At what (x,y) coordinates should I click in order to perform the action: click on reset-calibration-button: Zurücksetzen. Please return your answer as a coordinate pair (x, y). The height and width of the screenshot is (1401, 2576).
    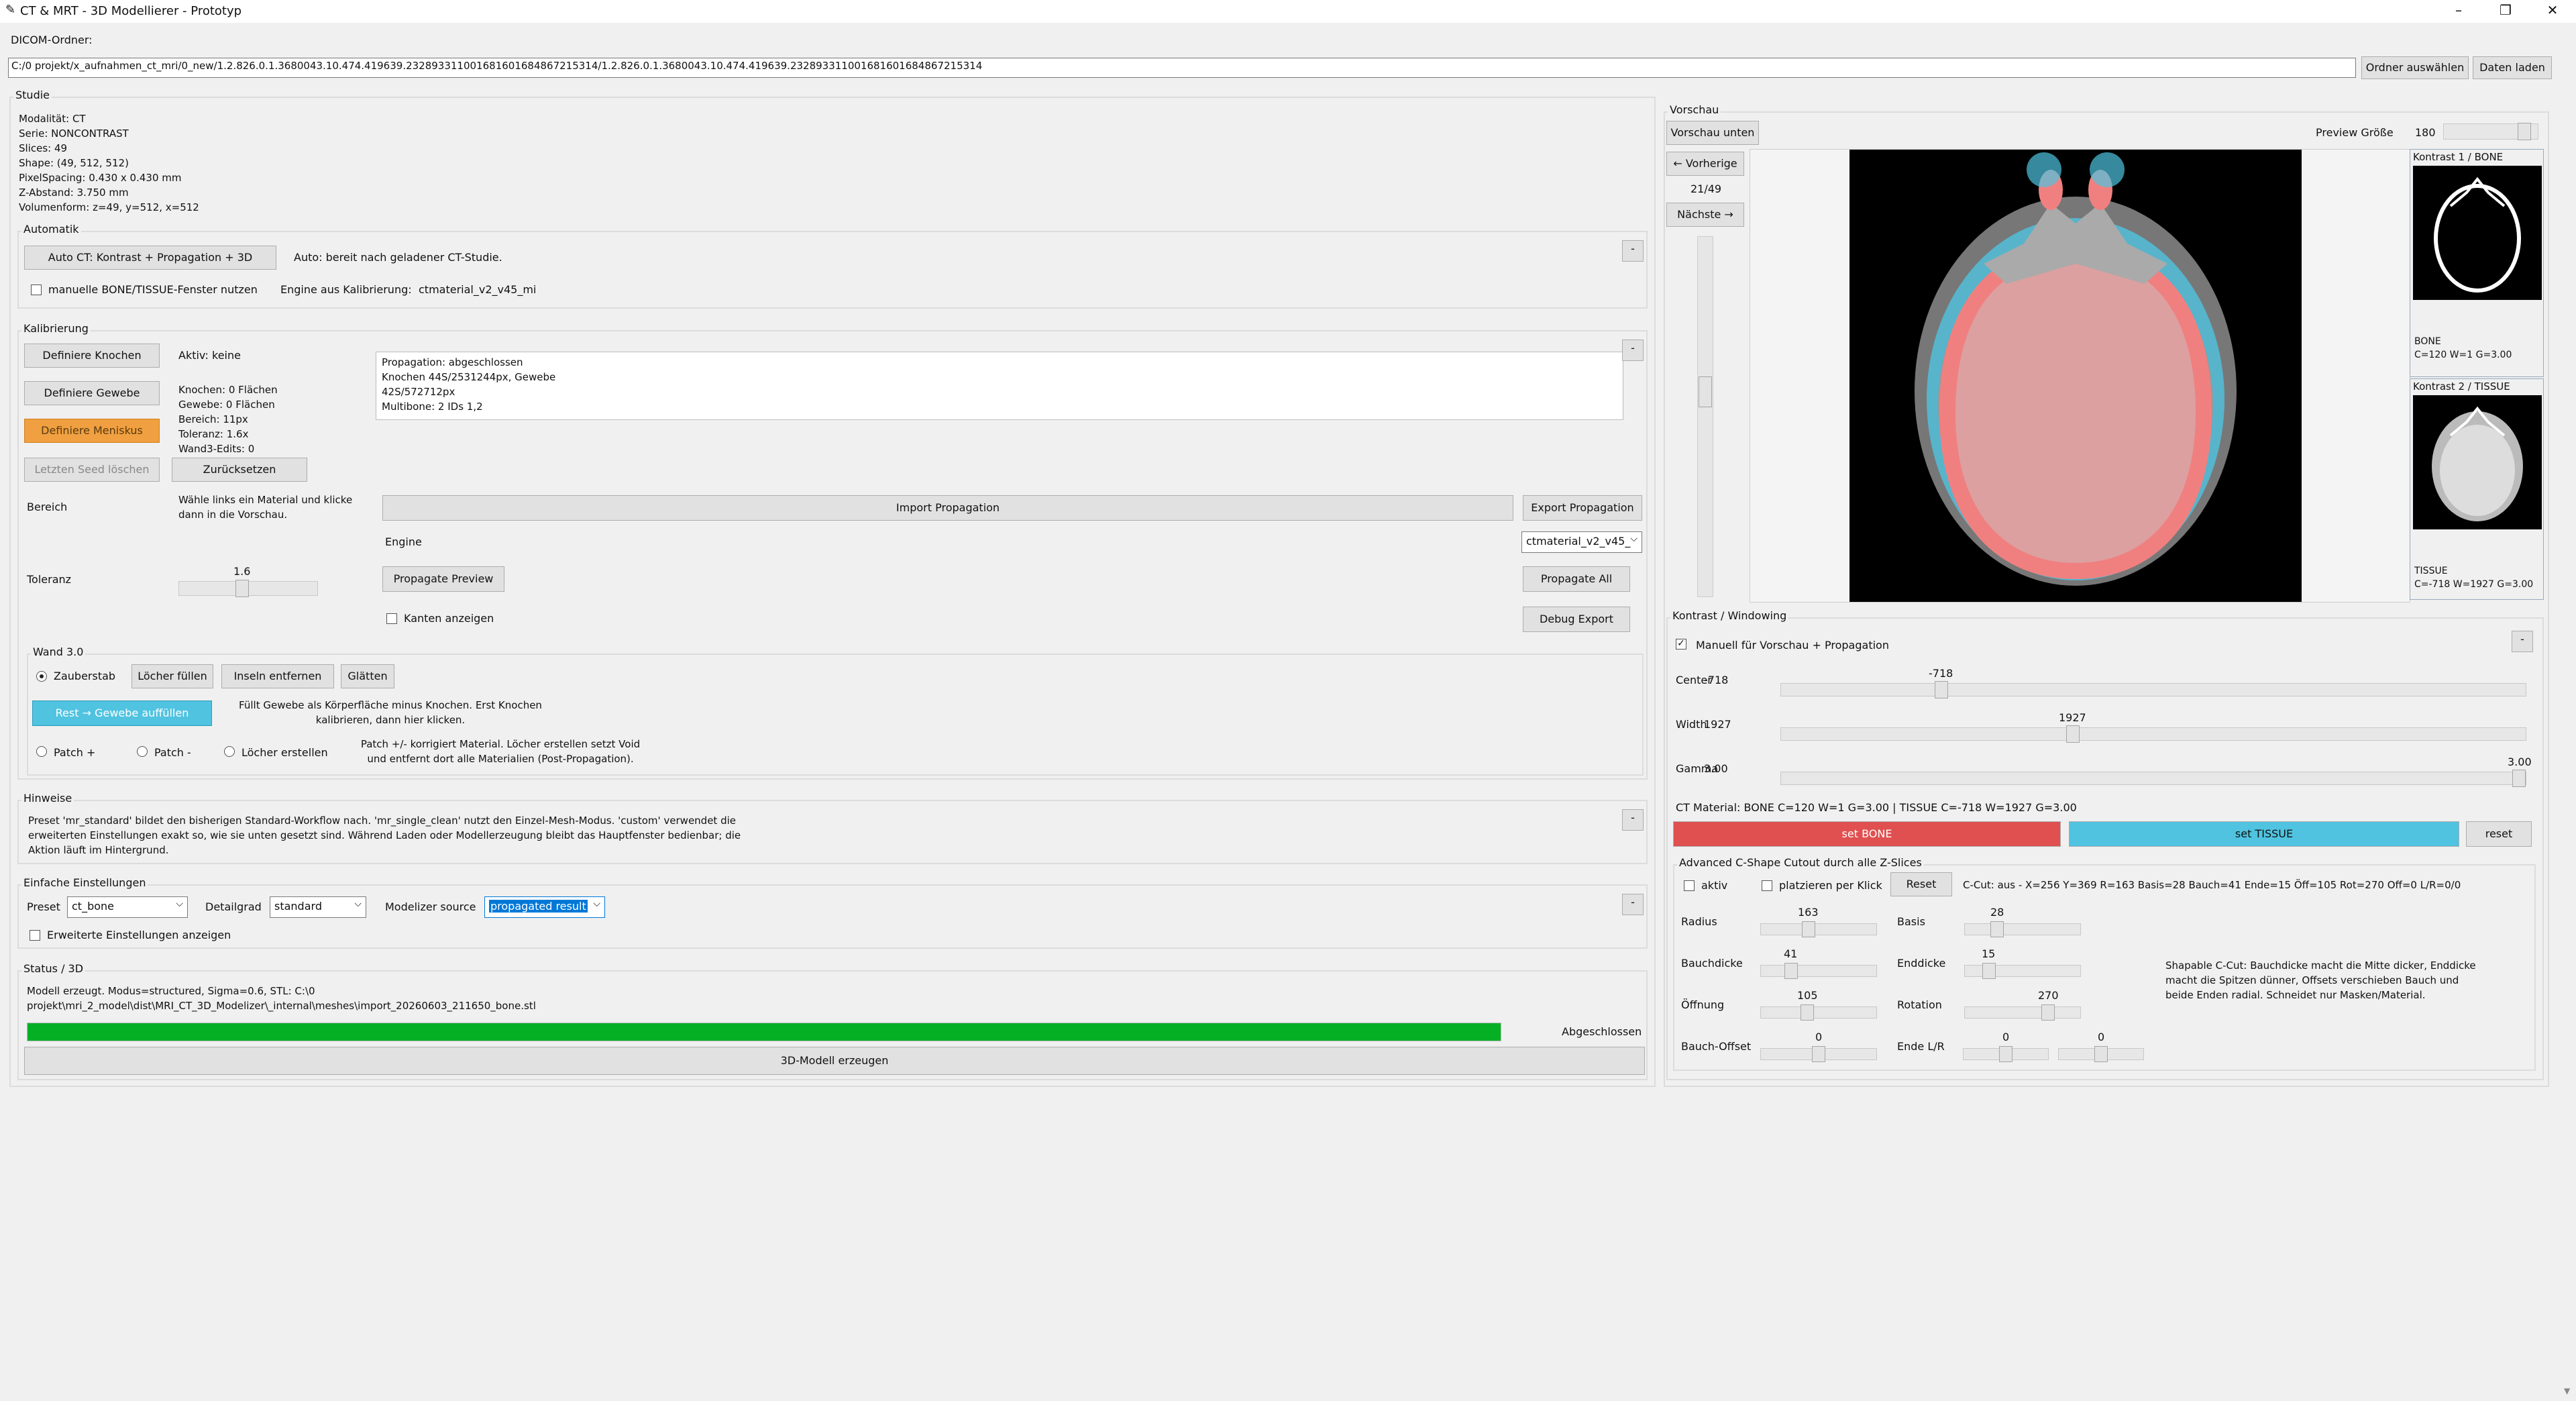
    Looking at the image, I should click on (239, 470).